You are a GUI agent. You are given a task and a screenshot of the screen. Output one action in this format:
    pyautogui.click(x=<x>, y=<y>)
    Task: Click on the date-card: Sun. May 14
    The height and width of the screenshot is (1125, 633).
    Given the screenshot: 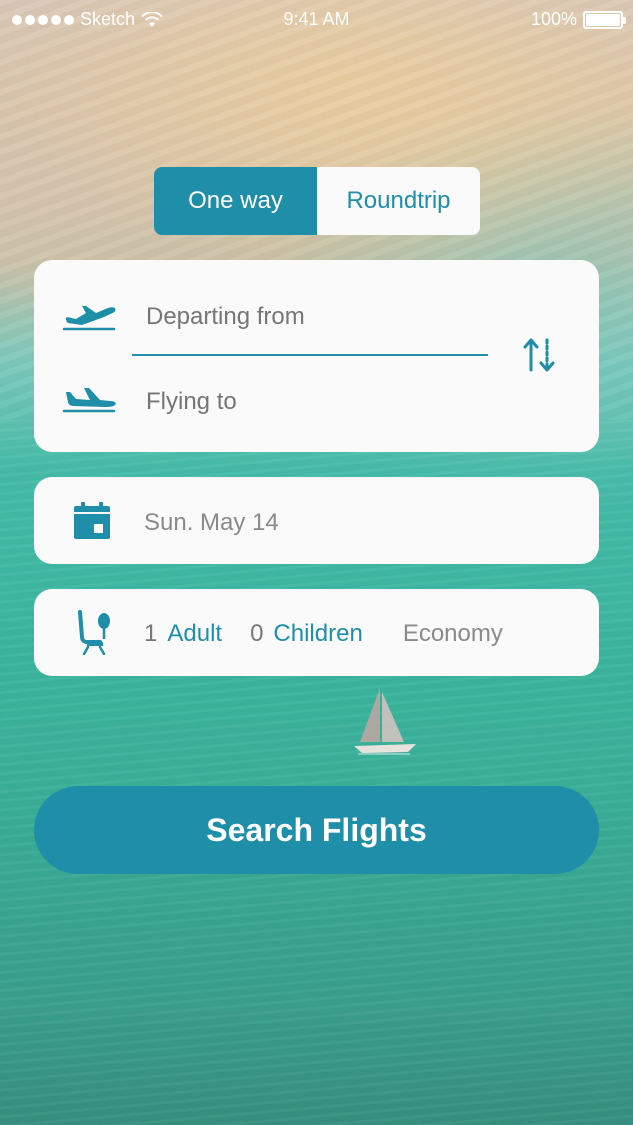 What is the action you would take?
    pyautogui.click(x=316, y=520)
    